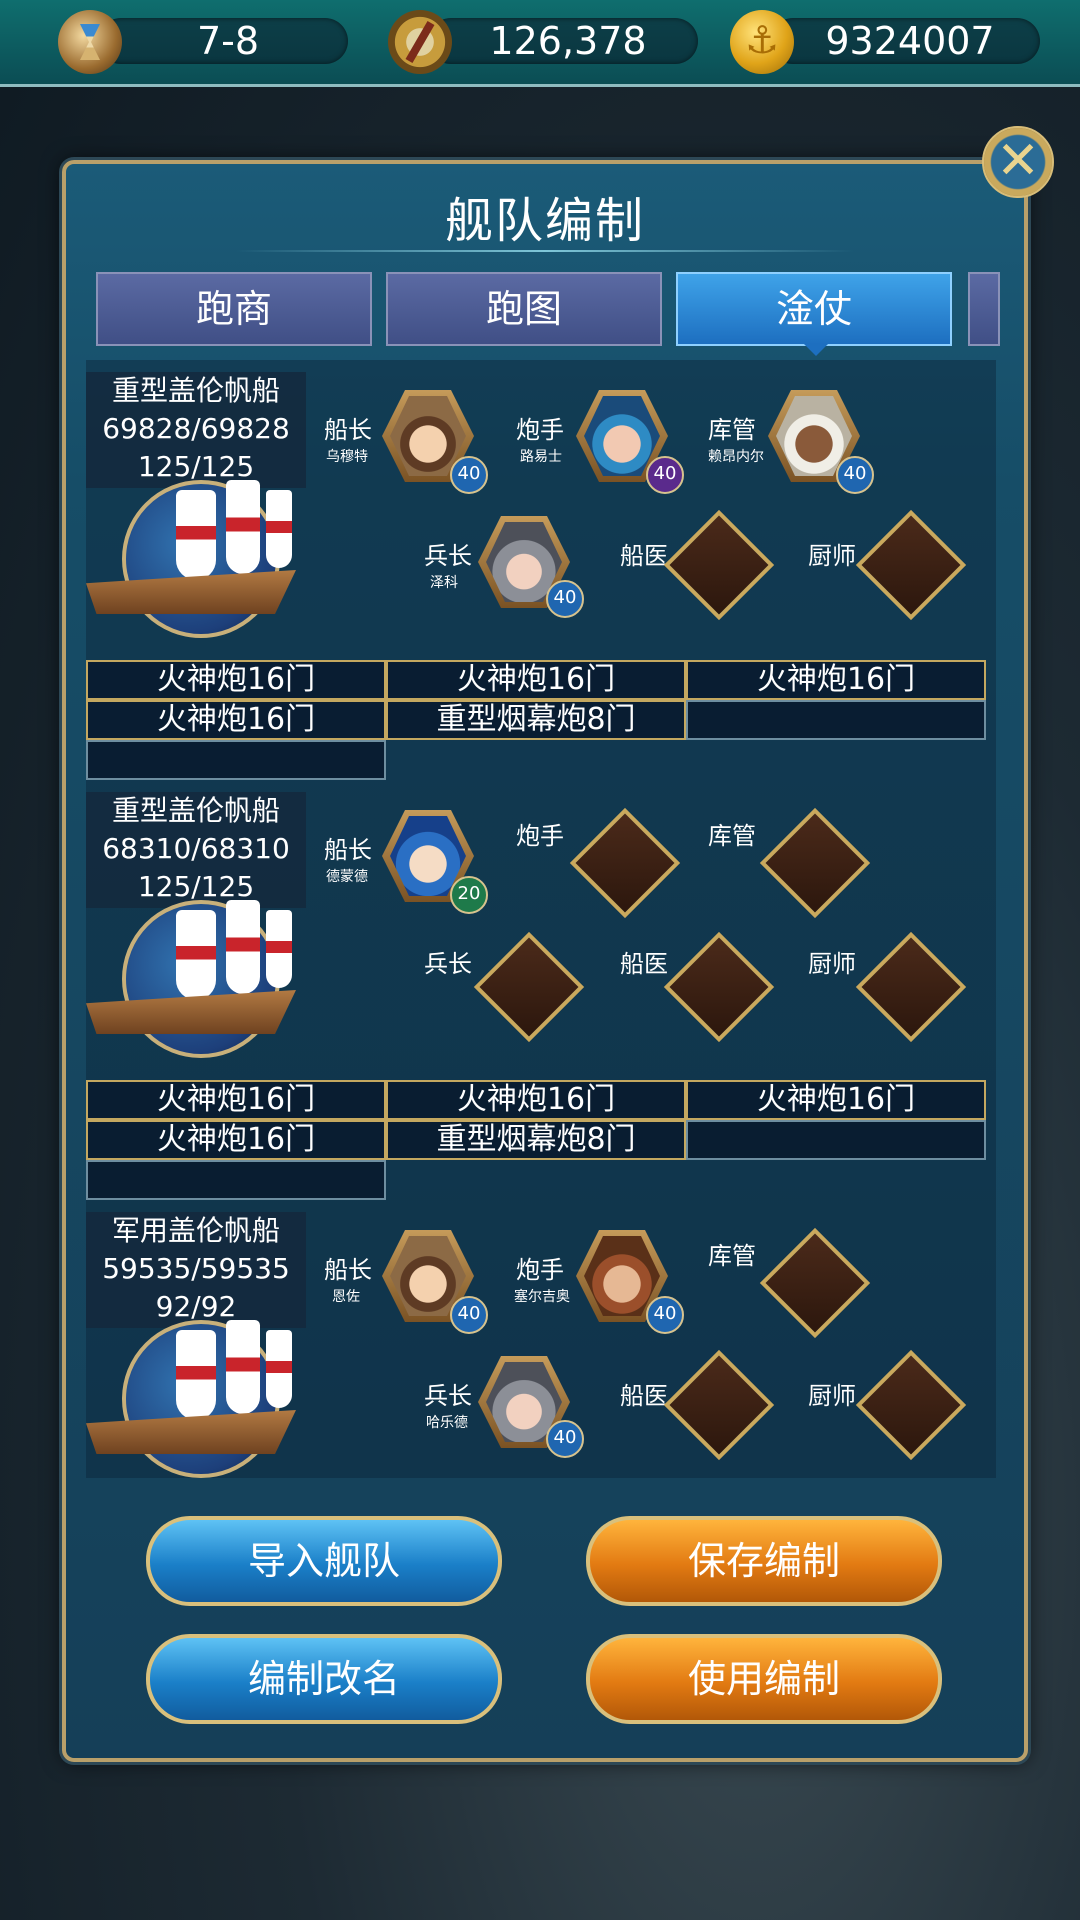 This screenshot has height=1920, width=1080. Describe the element at coordinates (347, 877) in the screenshot. I see `captain-name: 德蒙德` at that location.